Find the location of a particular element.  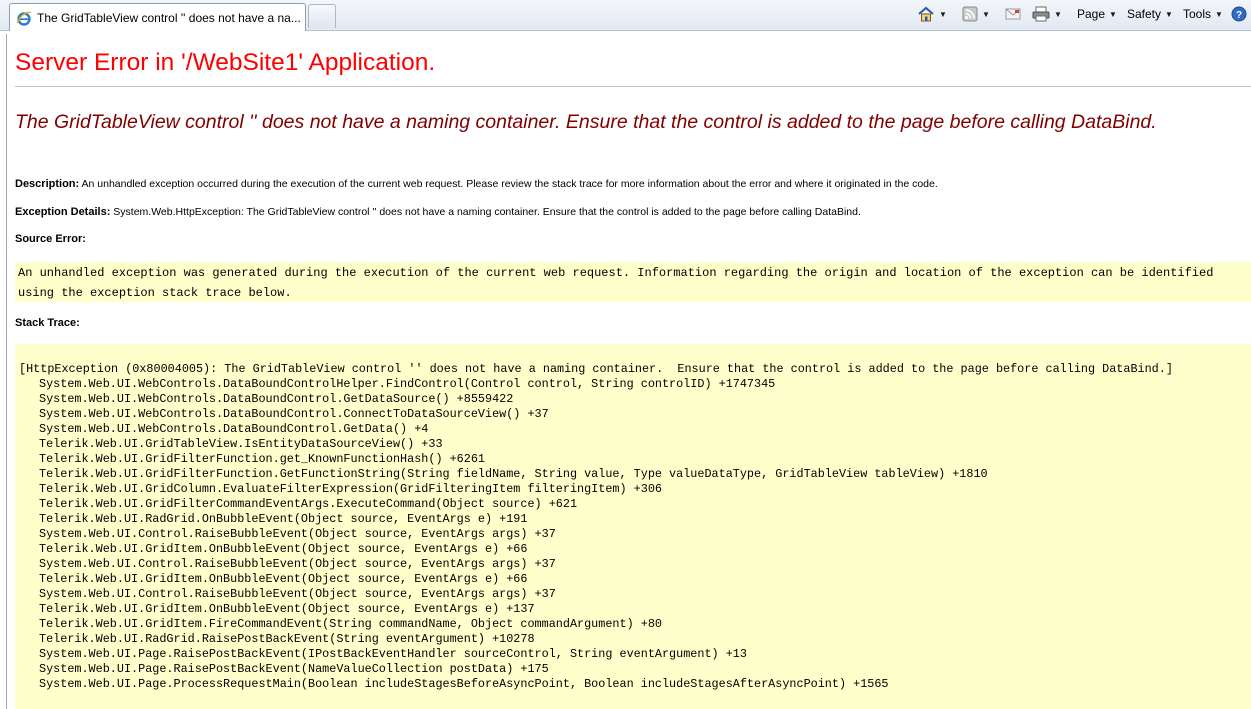

read-mail-button is located at coordinates (1013, 14).